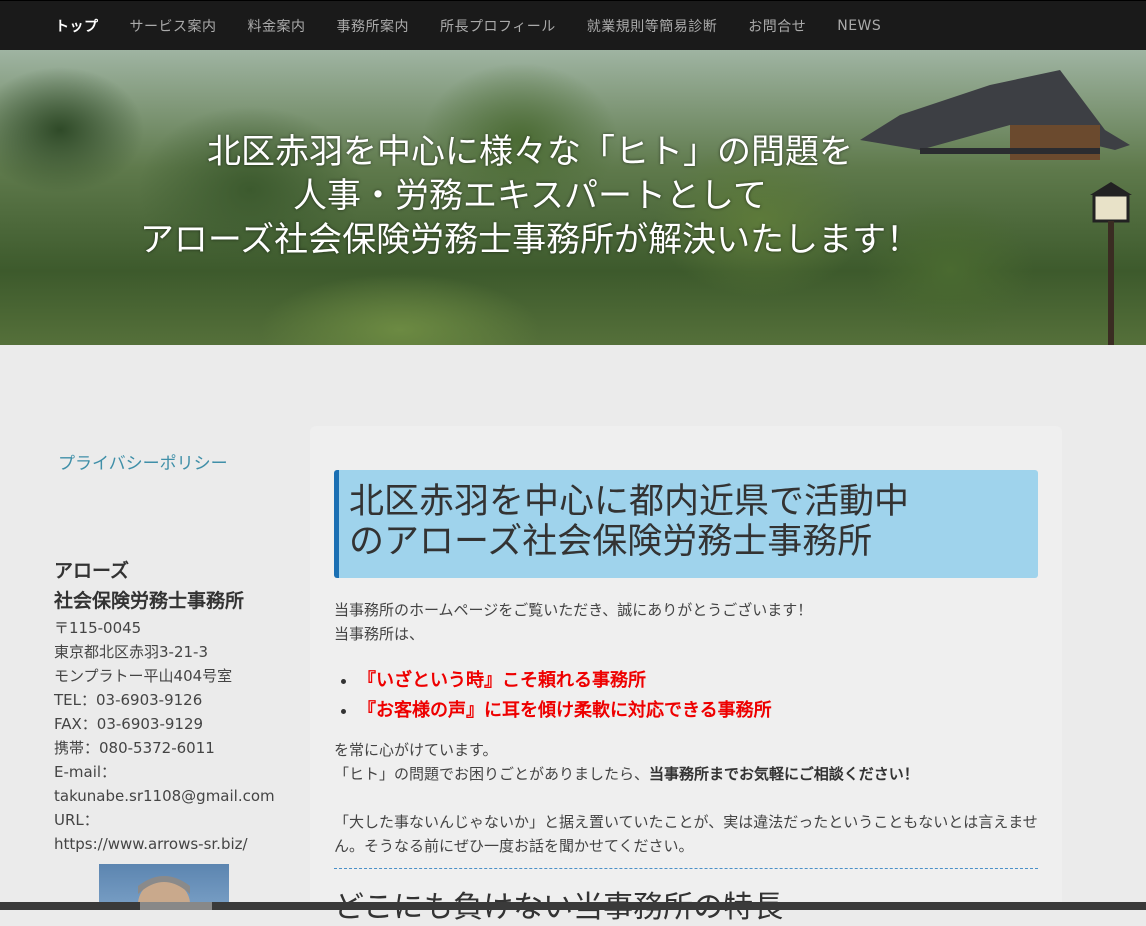 This screenshot has height=926, width=1146. Describe the element at coordinates (76, 820) in the screenshot. I see `office-url-label: URL：` at that location.